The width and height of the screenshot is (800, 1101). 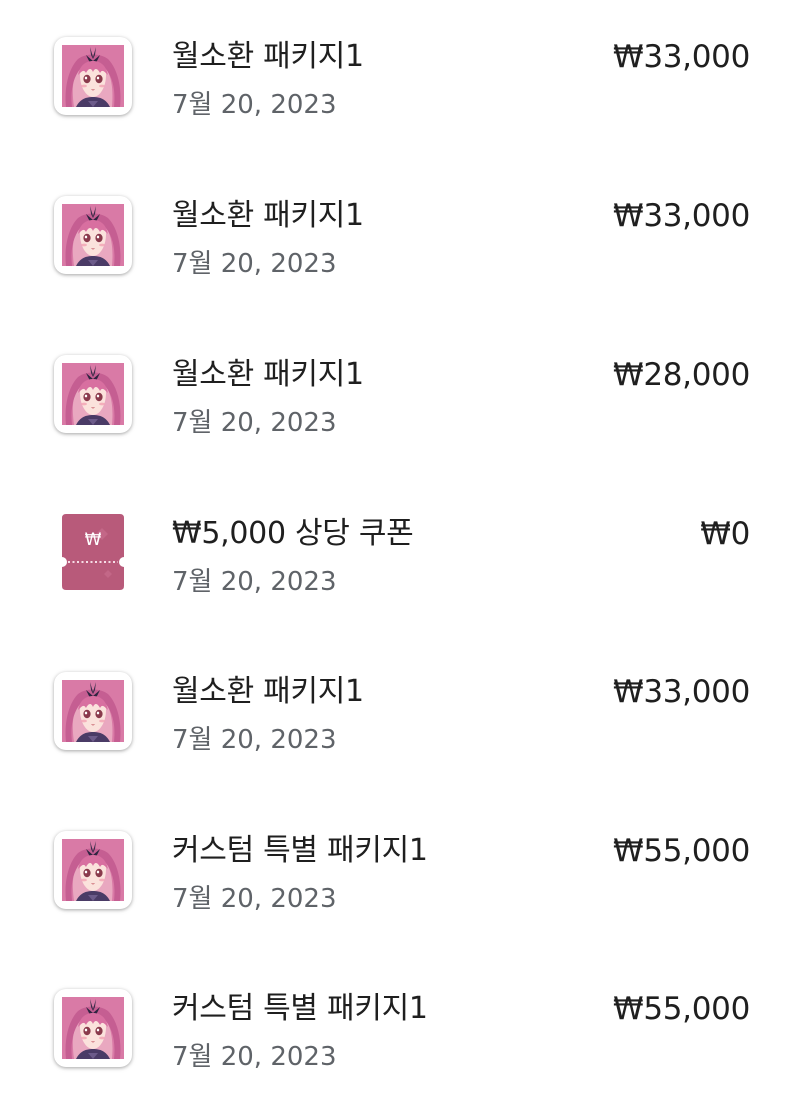 What do you see at coordinates (681, 375) in the screenshot?
I see `item-price: ₩28,000` at bounding box center [681, 375].